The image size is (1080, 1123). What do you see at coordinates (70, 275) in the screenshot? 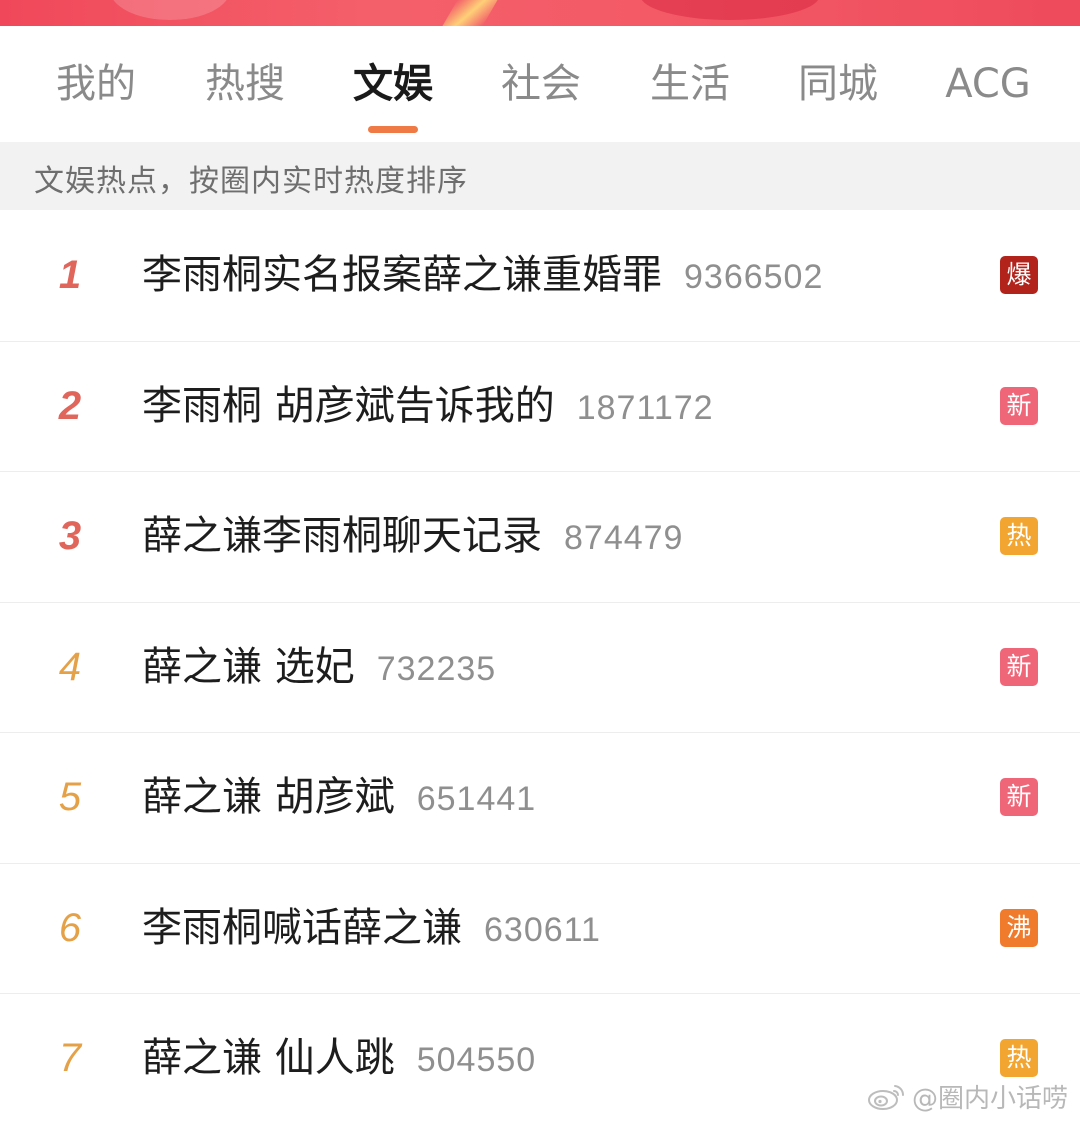
I see `rank-number: 1` at bounding box center [70, 275].